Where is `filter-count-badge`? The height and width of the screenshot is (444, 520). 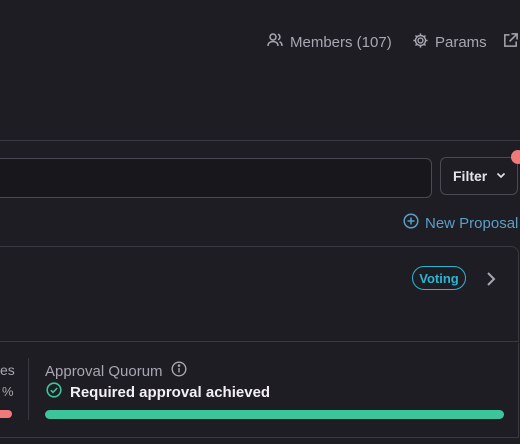 filter-count-badge is located at coordinates (515, 157).